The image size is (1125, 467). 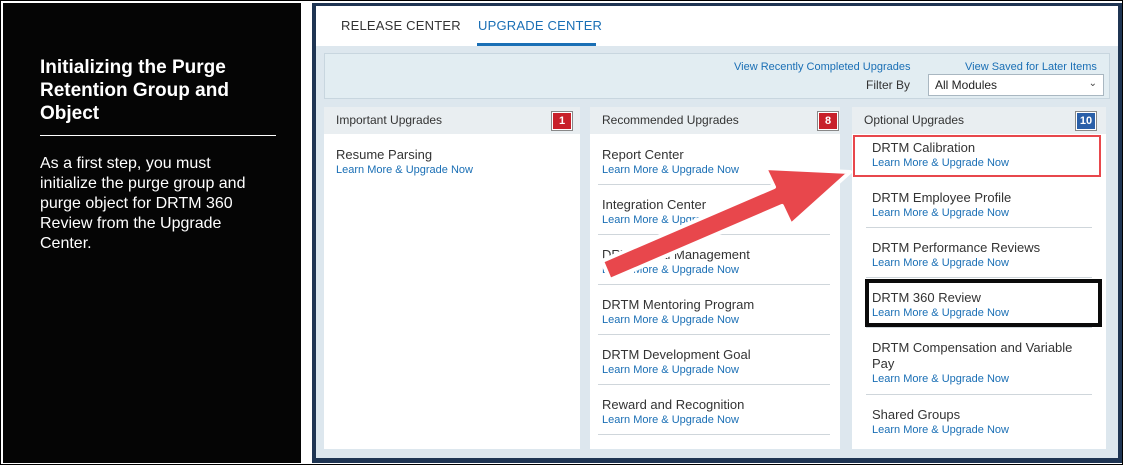 I want to click on upgrade-item-name: DRTM Goal Management, so click(x=676, y=254).